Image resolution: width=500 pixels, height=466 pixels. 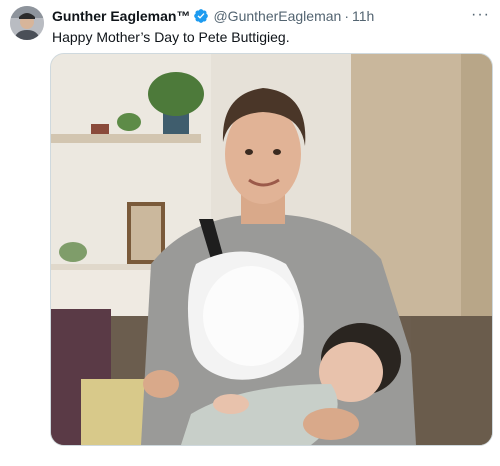 I want to click on tweet-header: Gunther Eagleman™ @GuntherEagleman · 11h, so click(x=262, y=16).